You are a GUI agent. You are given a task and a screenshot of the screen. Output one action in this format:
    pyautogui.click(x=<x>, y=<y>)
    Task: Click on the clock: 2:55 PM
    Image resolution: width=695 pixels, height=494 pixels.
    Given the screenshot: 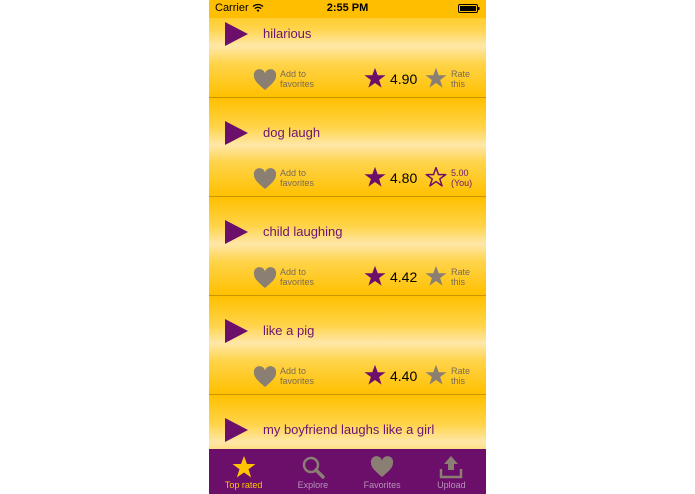 What is the action you would take?
    pyautogui.click(x=347, y=8)
    